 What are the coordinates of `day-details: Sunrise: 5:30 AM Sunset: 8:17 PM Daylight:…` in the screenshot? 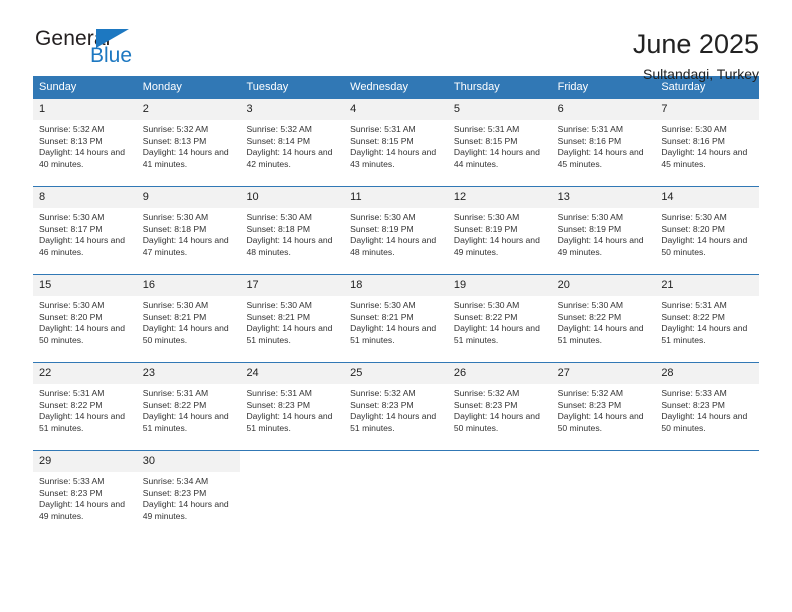 It's located at (85, 236).